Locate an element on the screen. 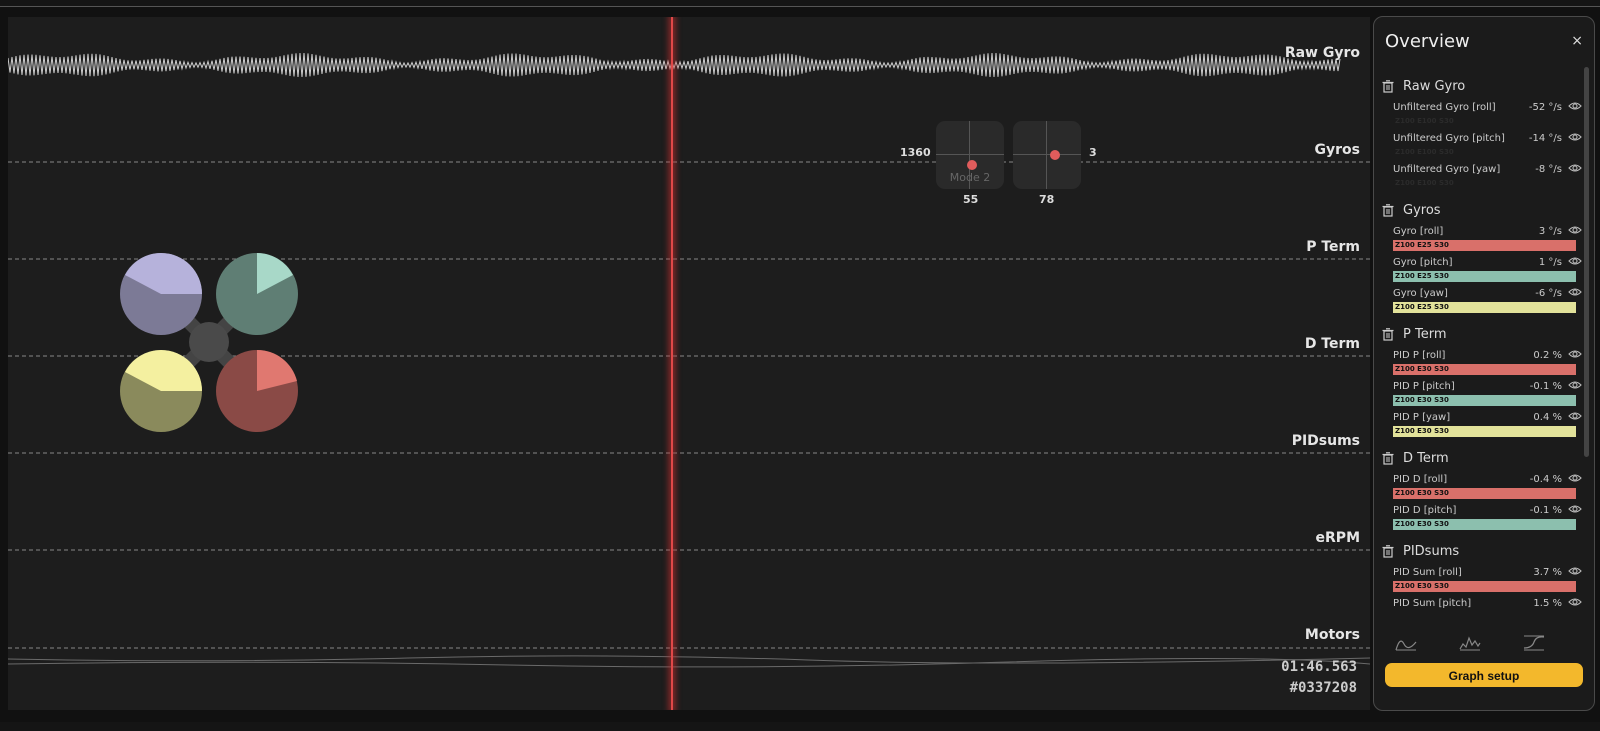 The height and width of the screenshot is (731, 1600). lane-label-p-term: P Term is located at coordinates (1333, 247).